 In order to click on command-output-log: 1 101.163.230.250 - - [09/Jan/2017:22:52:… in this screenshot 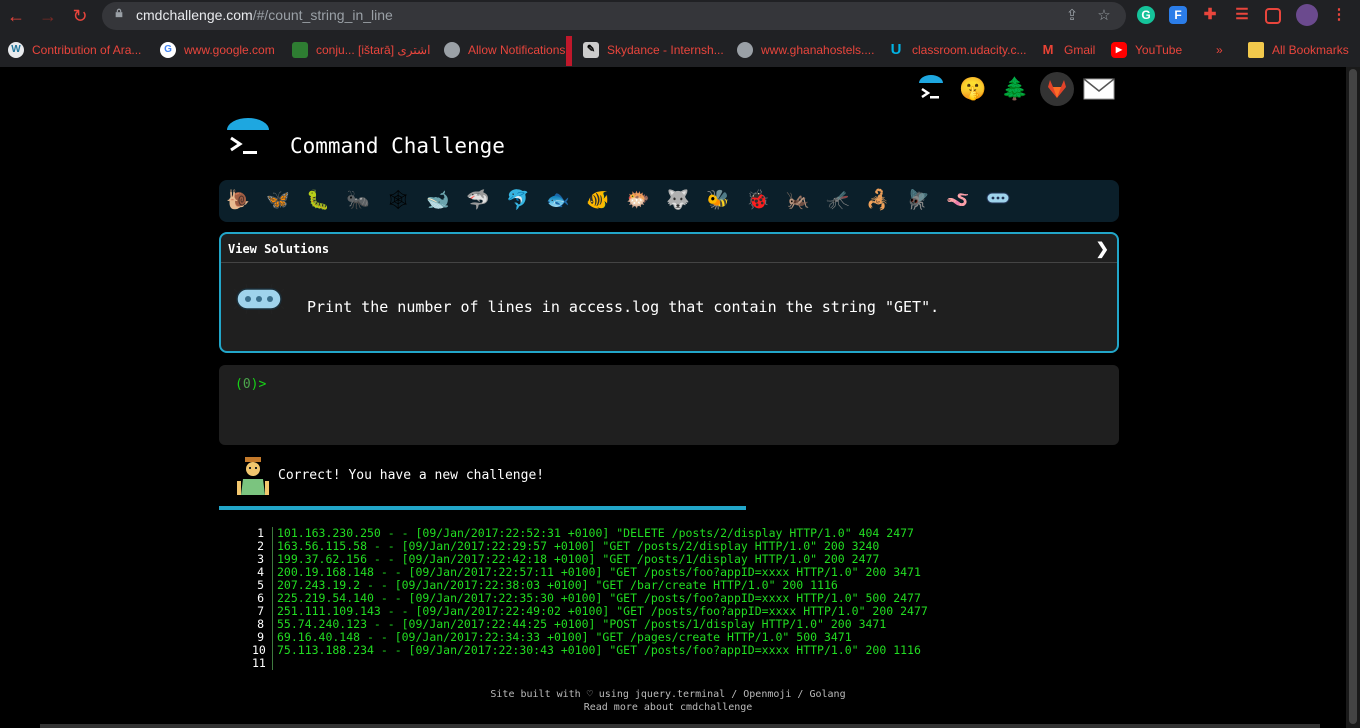, I will do `click(622, 598)`.